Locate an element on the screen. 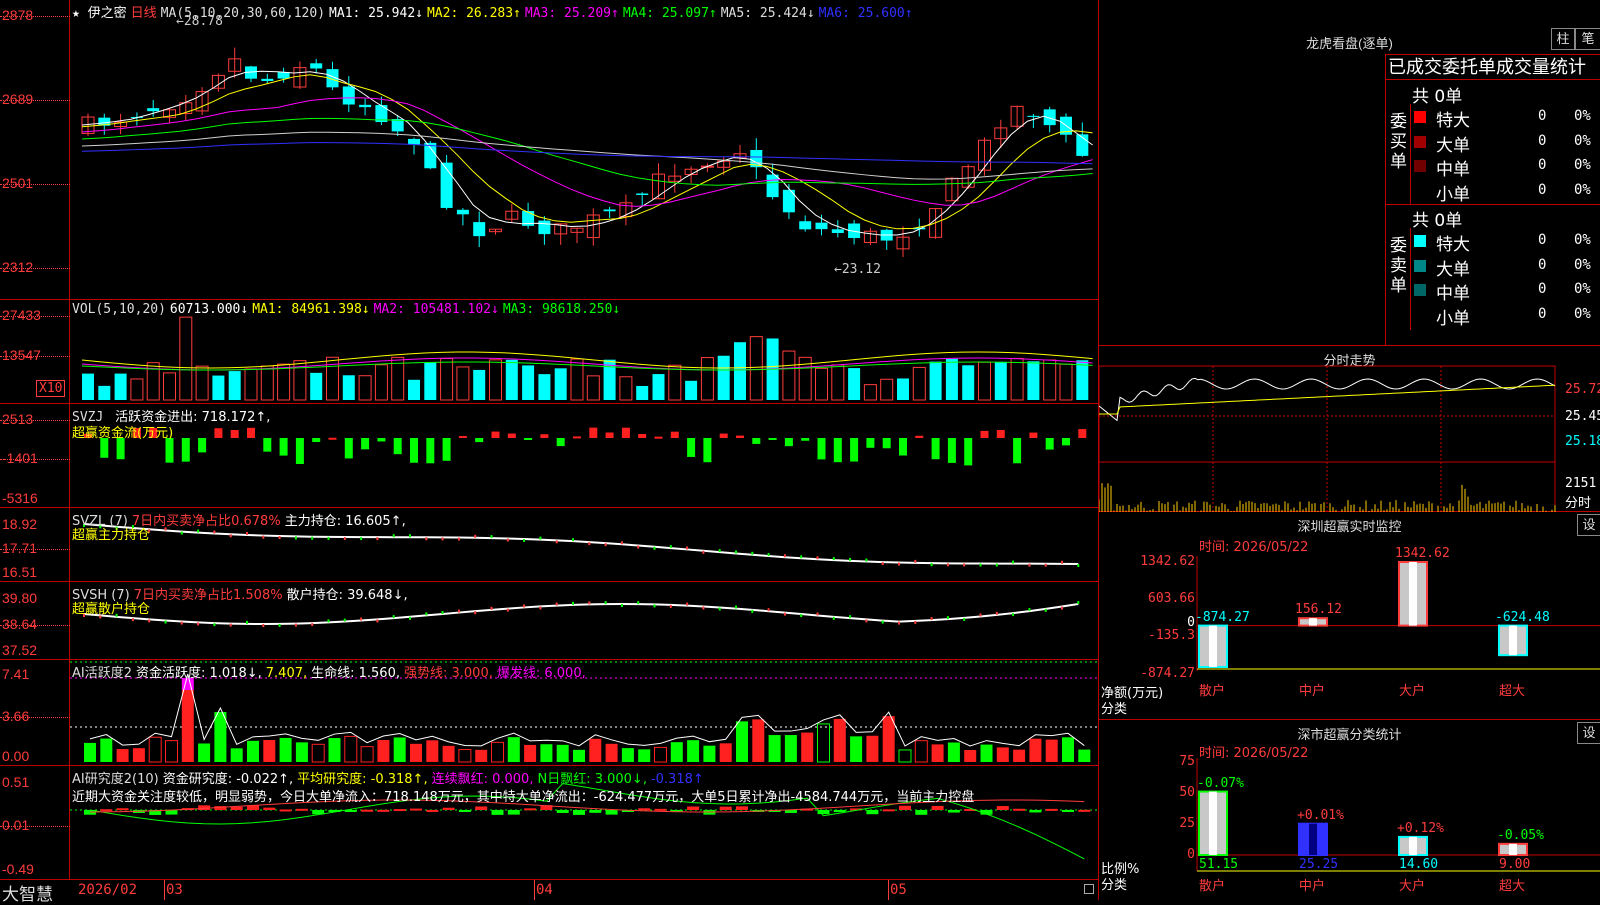 This screenshot has height=905, width=1600. lock-icon is located at coordinates (1089, 889).